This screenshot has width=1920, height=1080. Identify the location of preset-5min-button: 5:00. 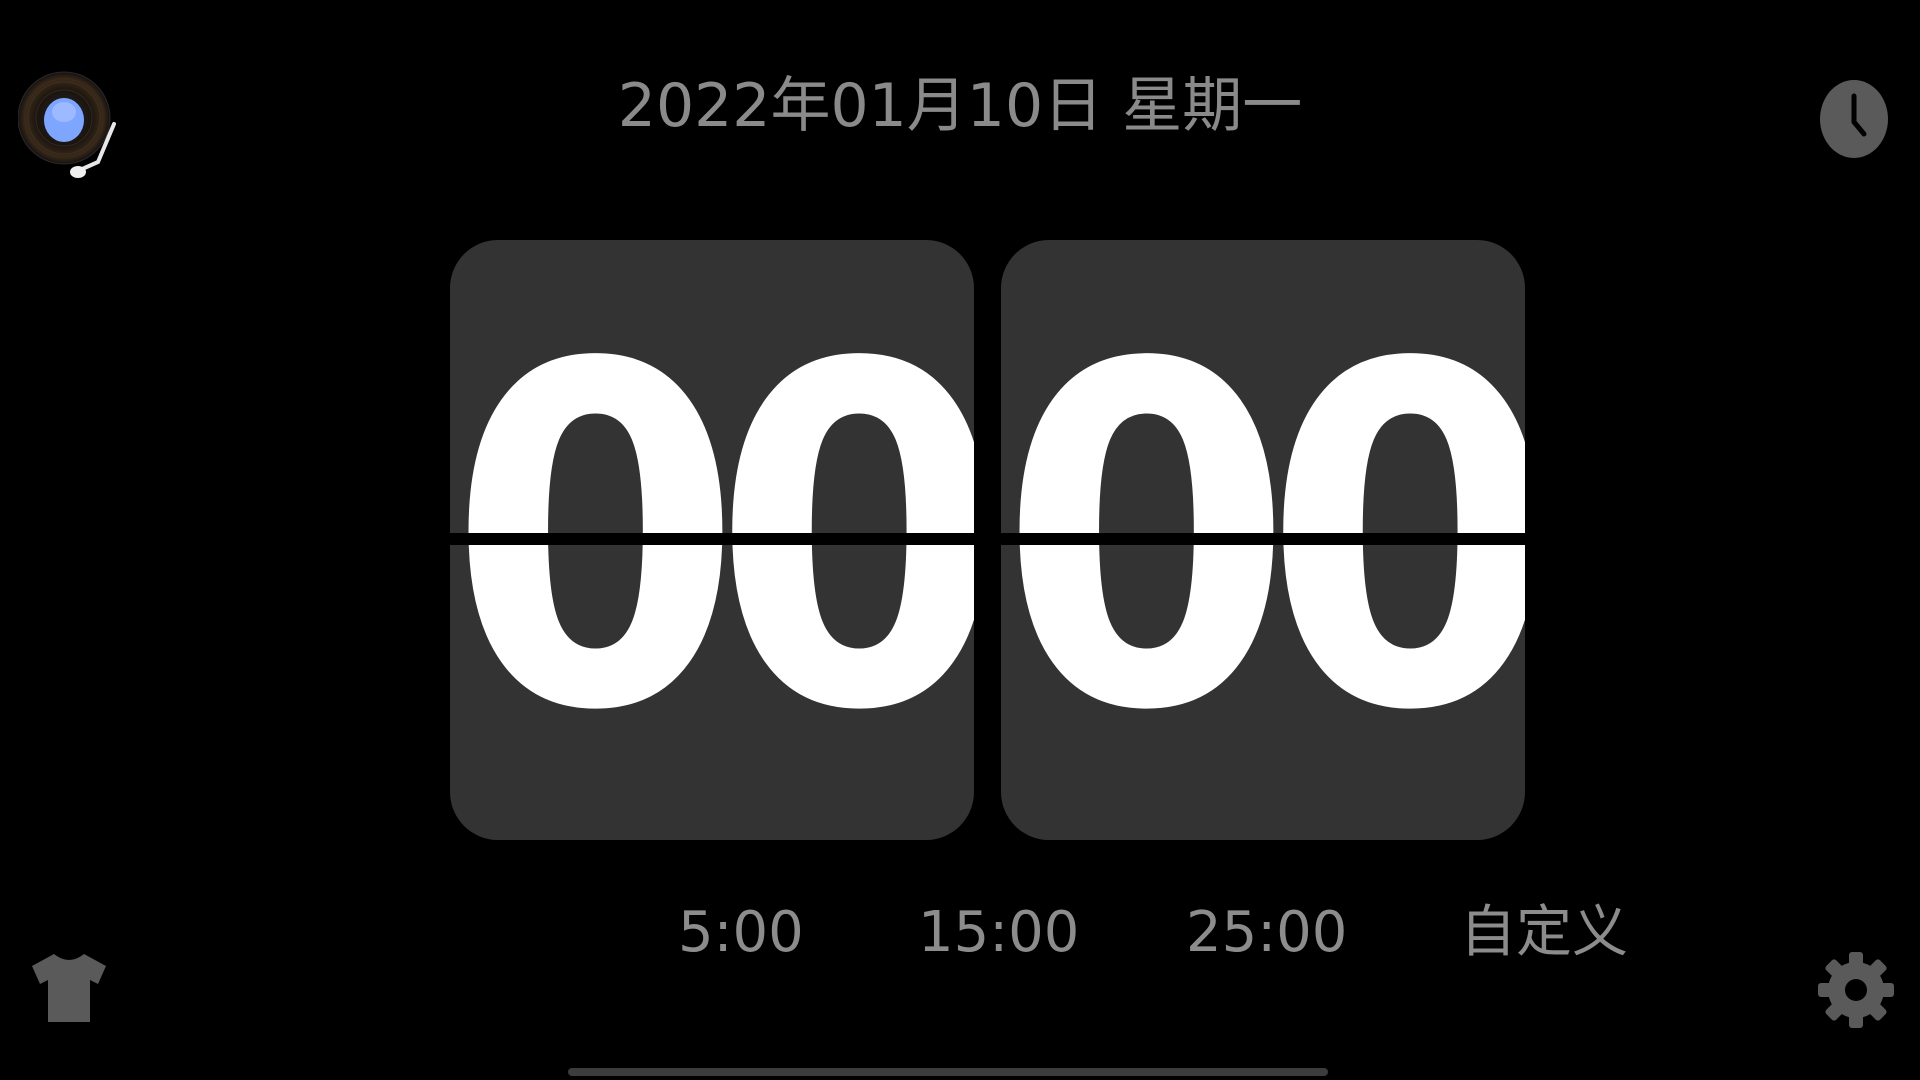
(741, 933).